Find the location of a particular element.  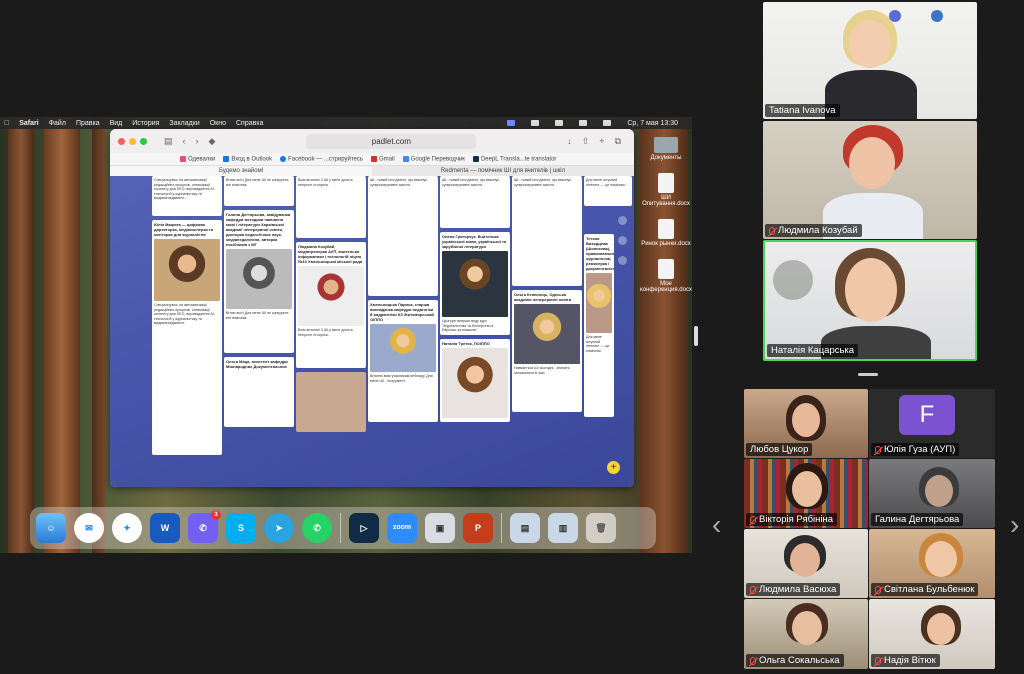

bookmark-item: Gmail is located at coordinates (382, 158).